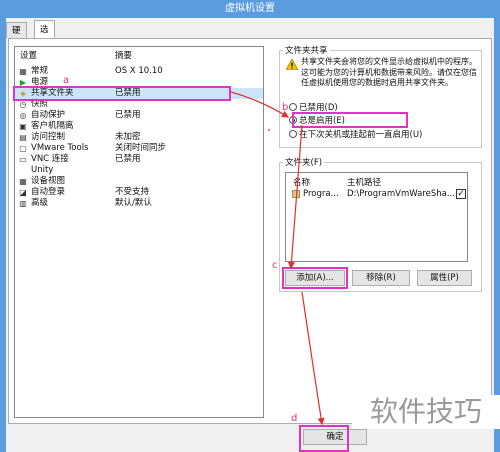  Describe the element at coordinates (277, 258) in the screenshot. I see `annotation-arrows` at that location.